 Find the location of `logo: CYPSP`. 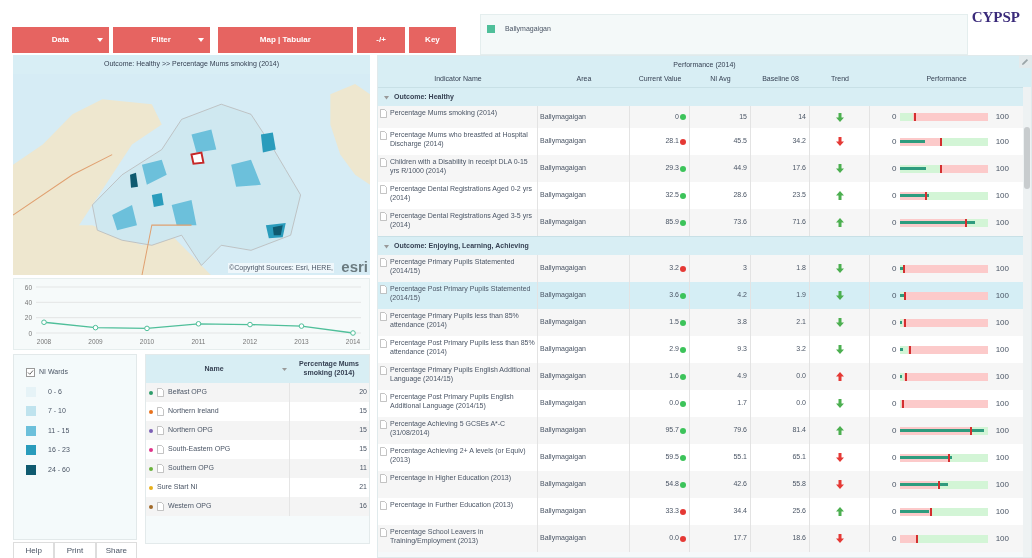

logo: CYPSP is located at coordinates (995, 17).